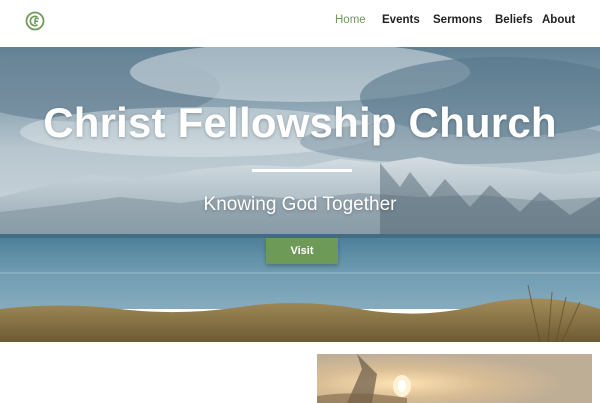  I want to click on candle-content-image, so click(454, 378).